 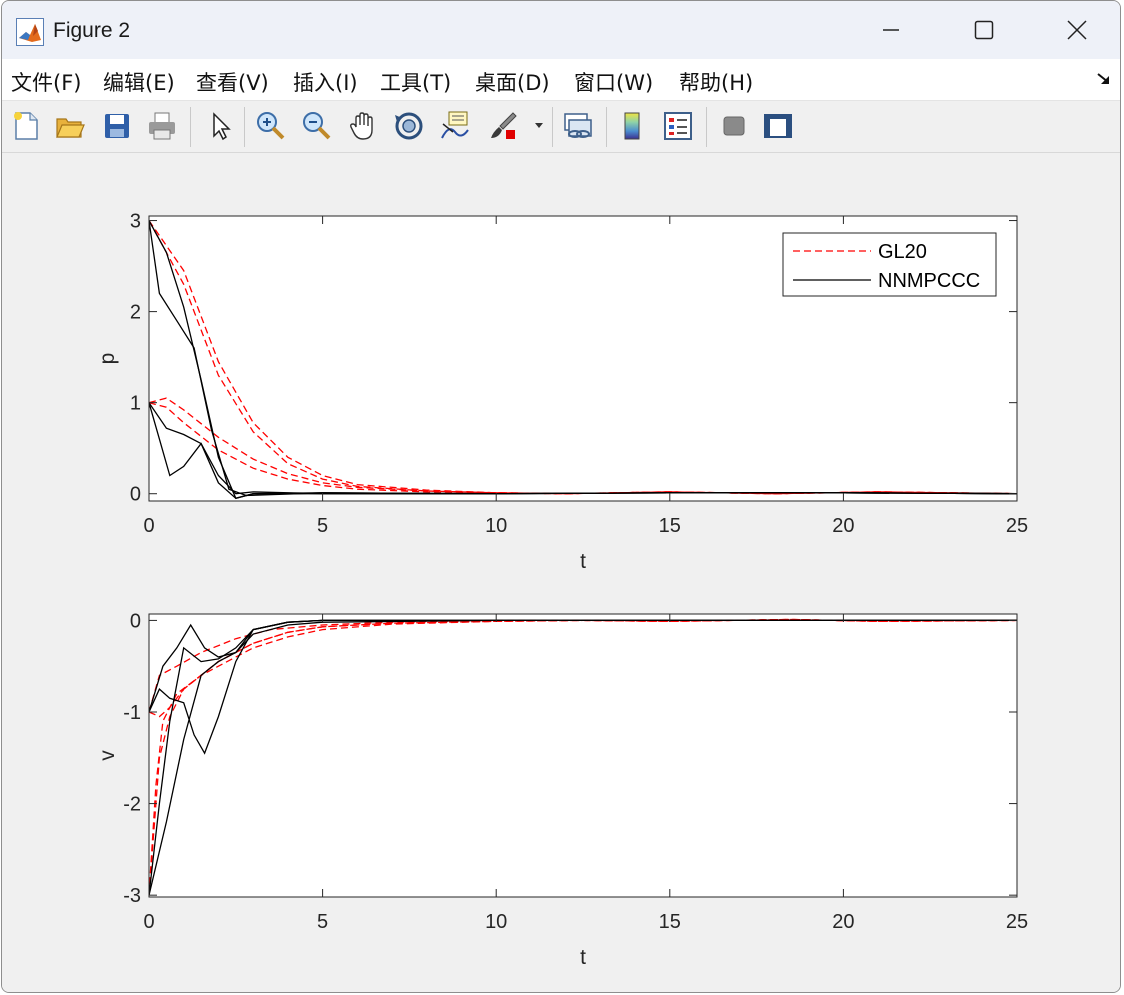 I want to click on y-axis-label: p, so click(x=107, y=359).